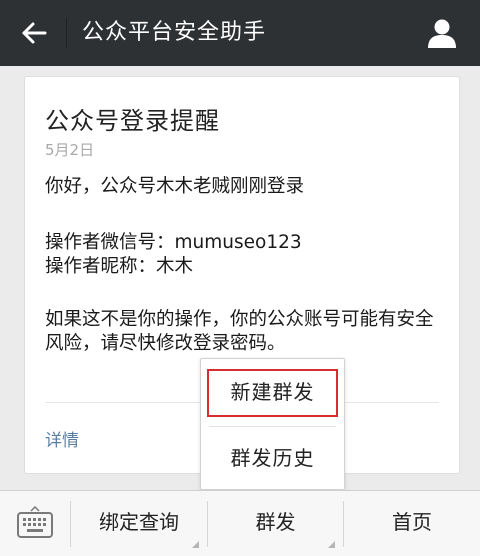 The width and height of the screenshot is (480, 556). I want to click on keyboard-toggle-button, so click(35, 523).